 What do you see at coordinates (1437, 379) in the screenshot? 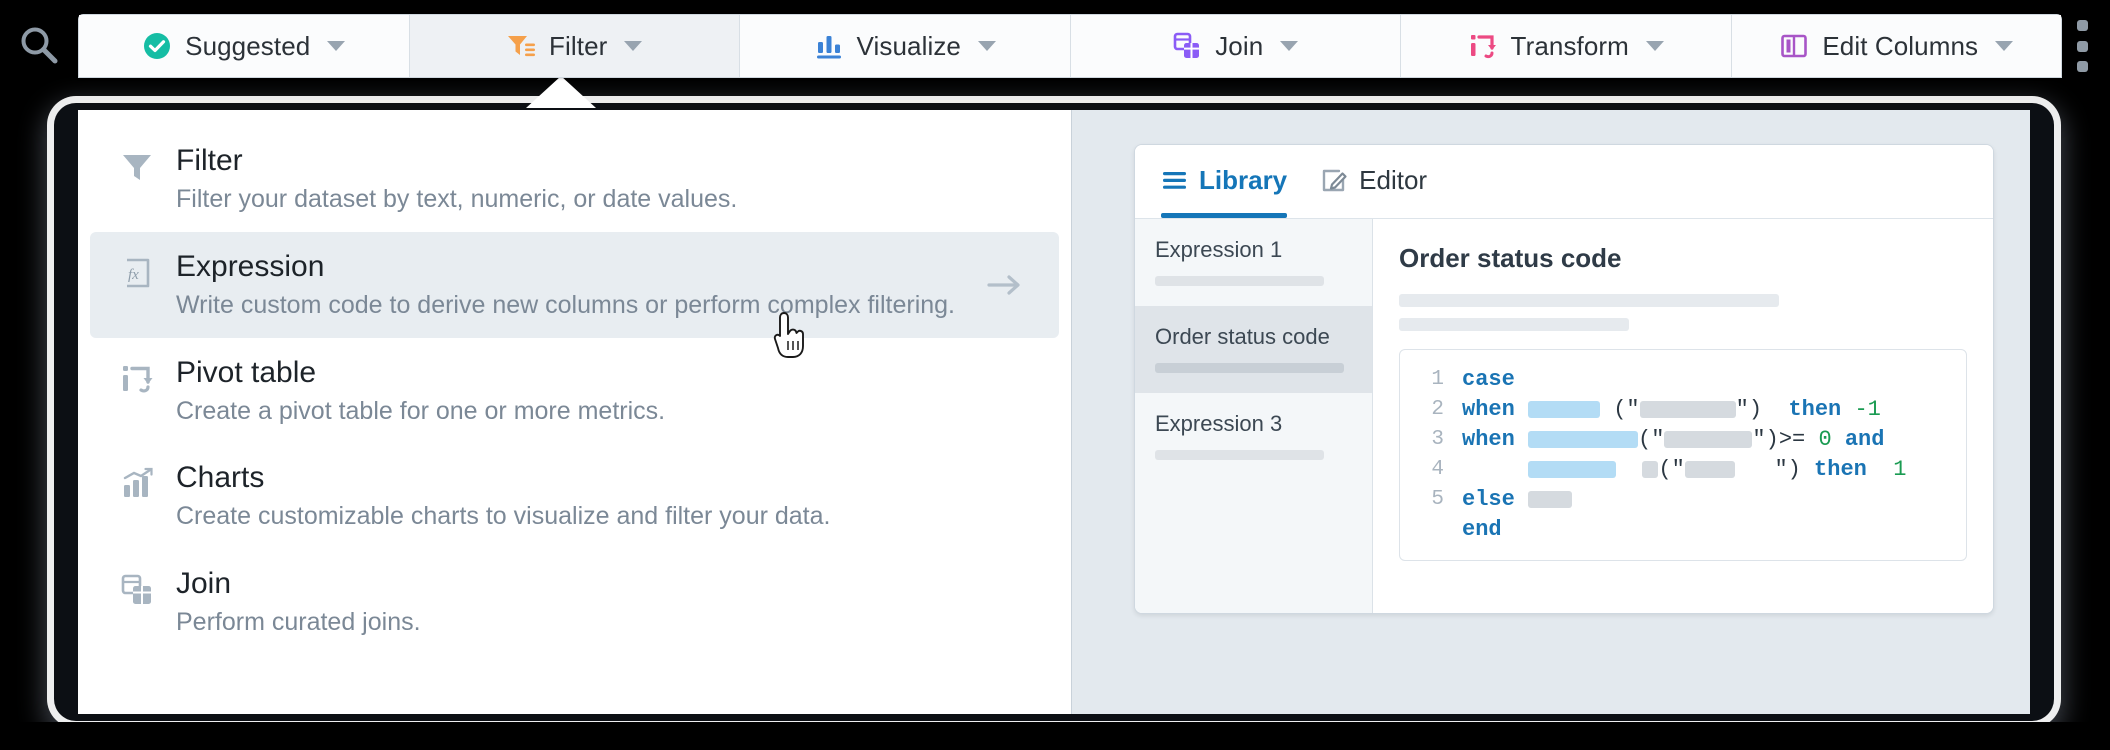
I see `line-number: 1` at bounding box center [1437, 379].